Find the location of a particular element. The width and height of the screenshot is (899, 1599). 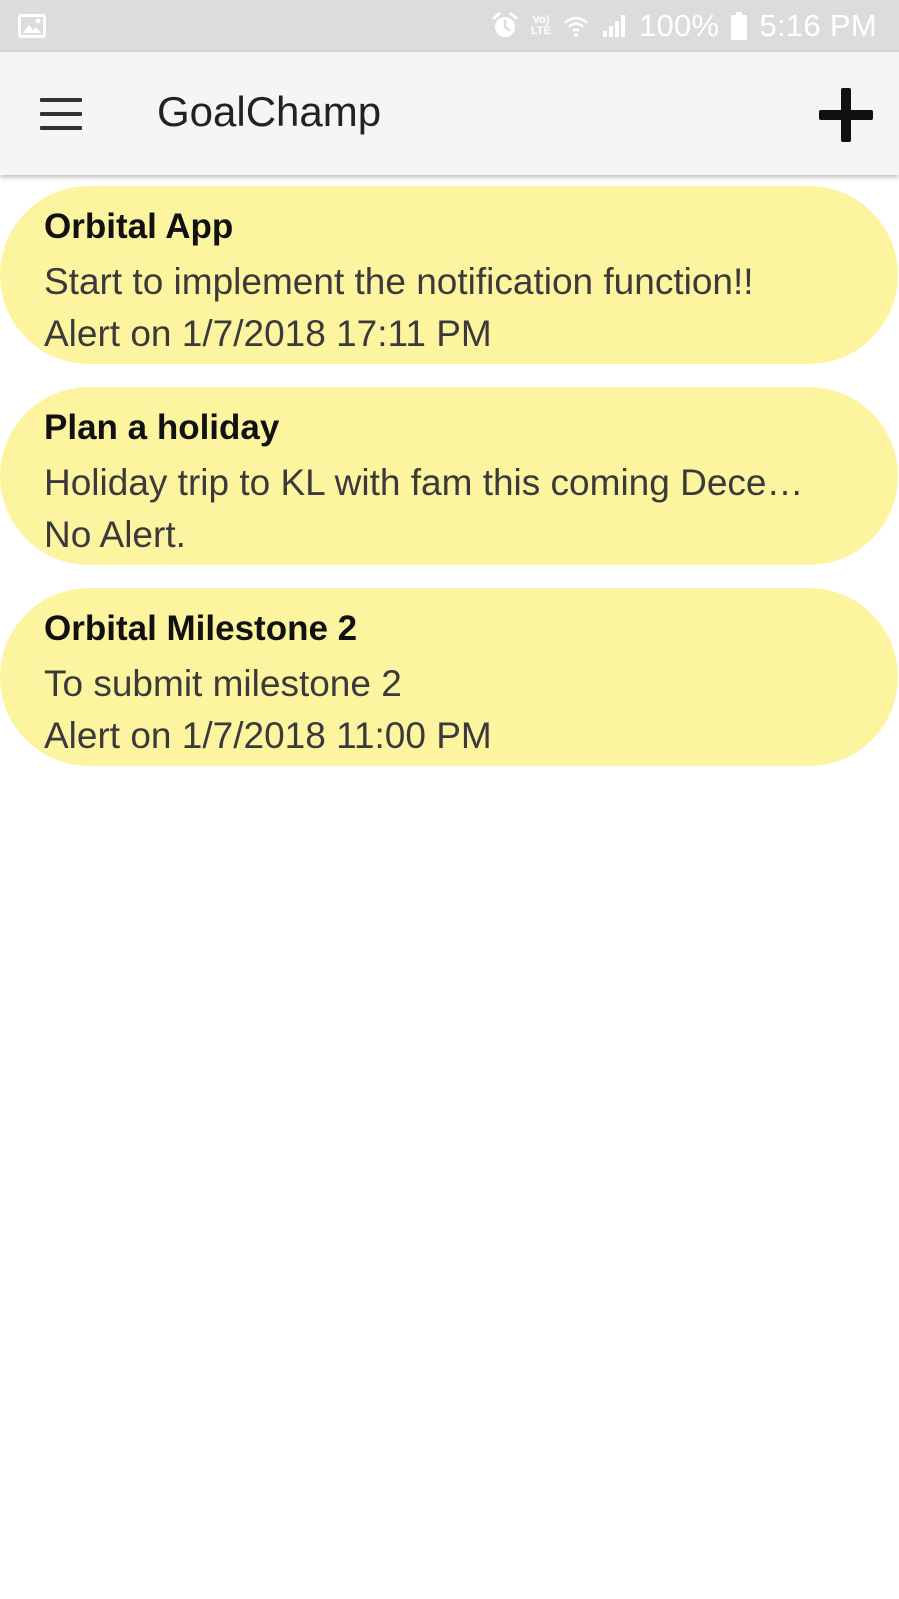

goal-title: Orbital Milestone 2 is located at coordinates (201, 628).